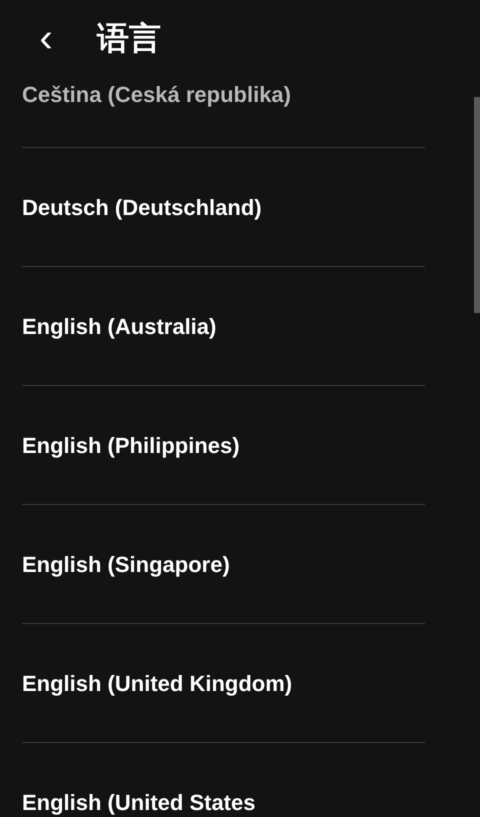 Image resolution: width=480 pixels, height=817 pixels. Describe the element at coordinates (129, 38) in the screenshot. I see `page-title: 语言` at that location.